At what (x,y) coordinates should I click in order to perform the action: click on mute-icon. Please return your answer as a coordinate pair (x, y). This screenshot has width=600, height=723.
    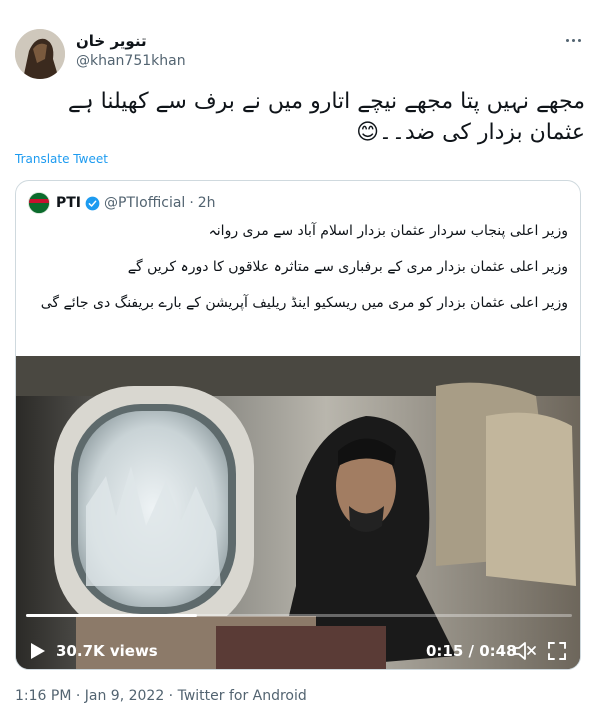
    Looking at the image, I should click on (525, 651).